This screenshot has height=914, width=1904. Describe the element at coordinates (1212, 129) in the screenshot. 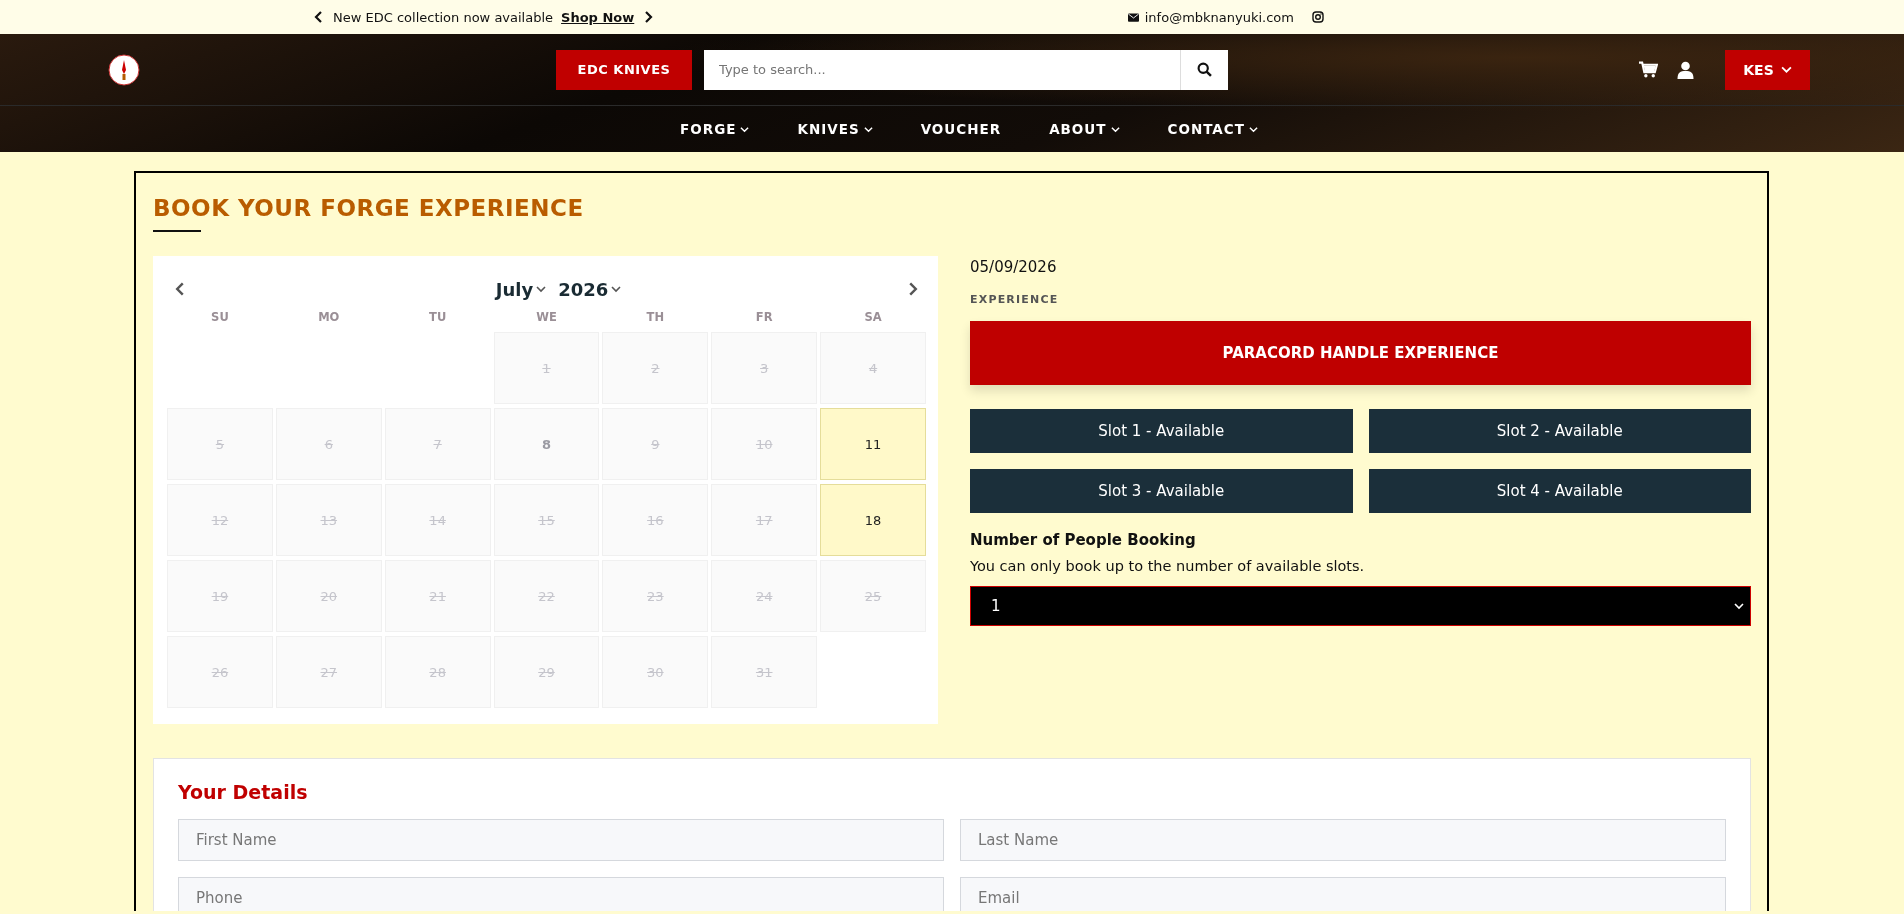

I see `nav-item: CONTACT` at that location.